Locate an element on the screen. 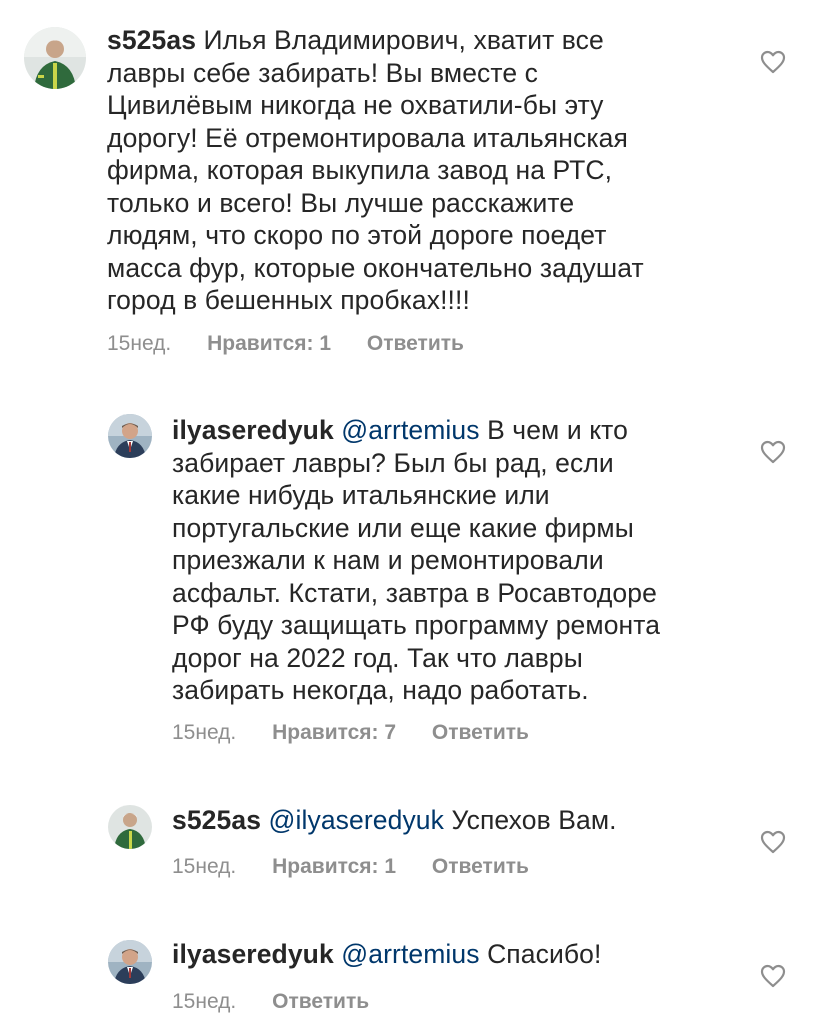 The image size is (828, 1028). comment-text-line: дорог на 2022 год. Так что лавры is located at coordinates (377, 657).